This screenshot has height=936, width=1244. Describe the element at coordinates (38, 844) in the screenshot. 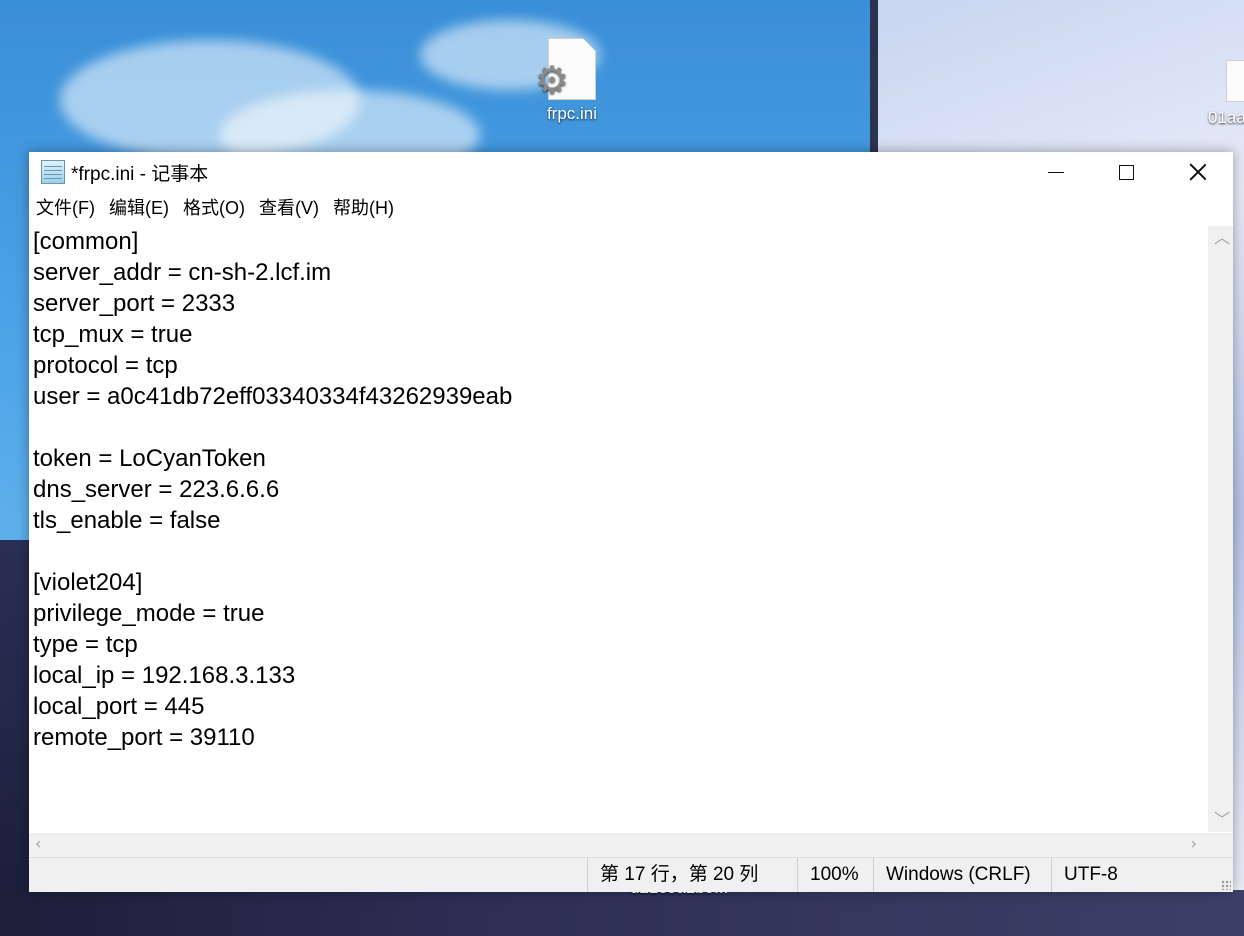

I see `scroll-left-icon: ‹` at that location.